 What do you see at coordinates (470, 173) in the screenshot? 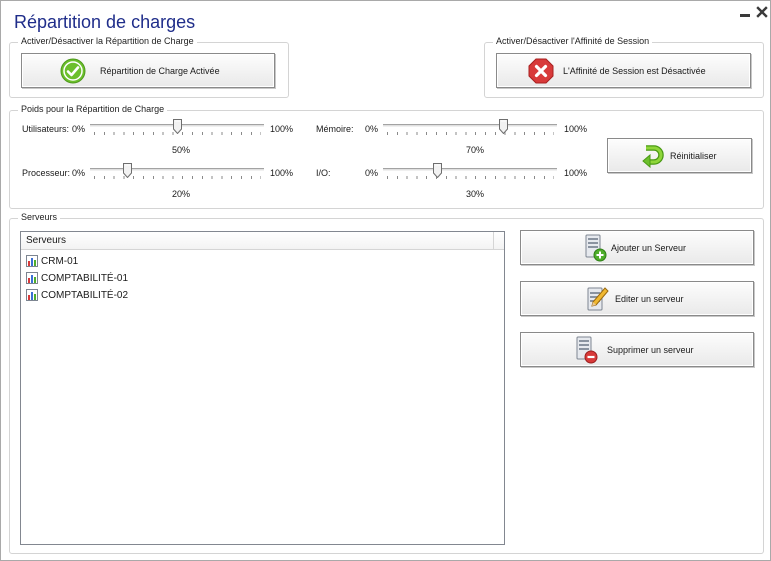
I see `io-slider` at bounding box center [470, 173].